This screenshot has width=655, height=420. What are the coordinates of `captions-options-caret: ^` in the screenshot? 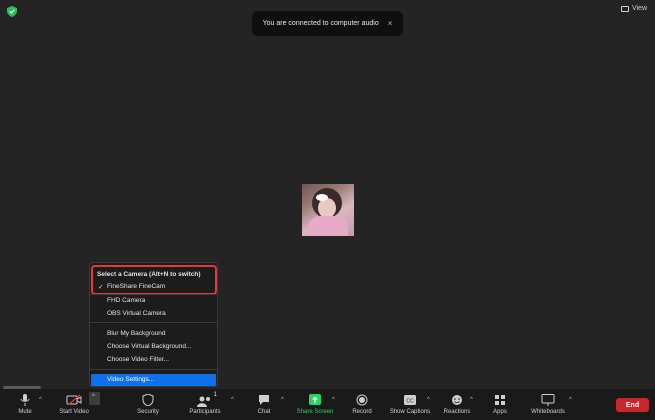 It's located at (428, 400).